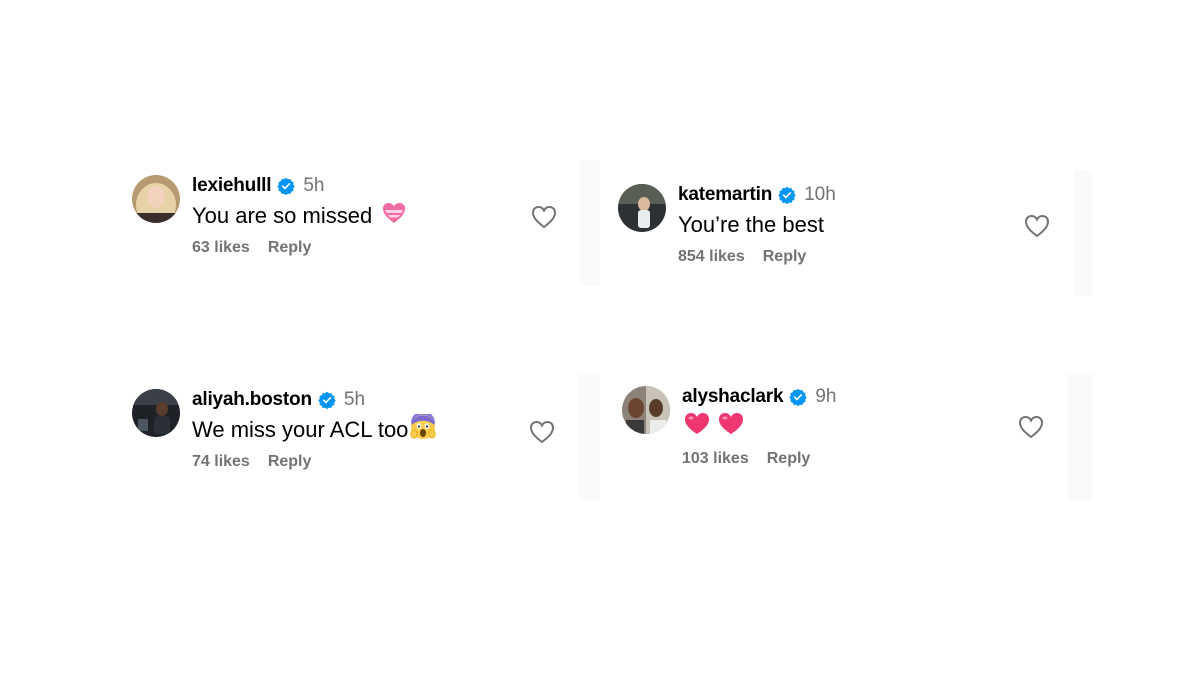 The image size is (1200, 700). I want to click on pink-heart-emoji-icon, so click(394, 216).